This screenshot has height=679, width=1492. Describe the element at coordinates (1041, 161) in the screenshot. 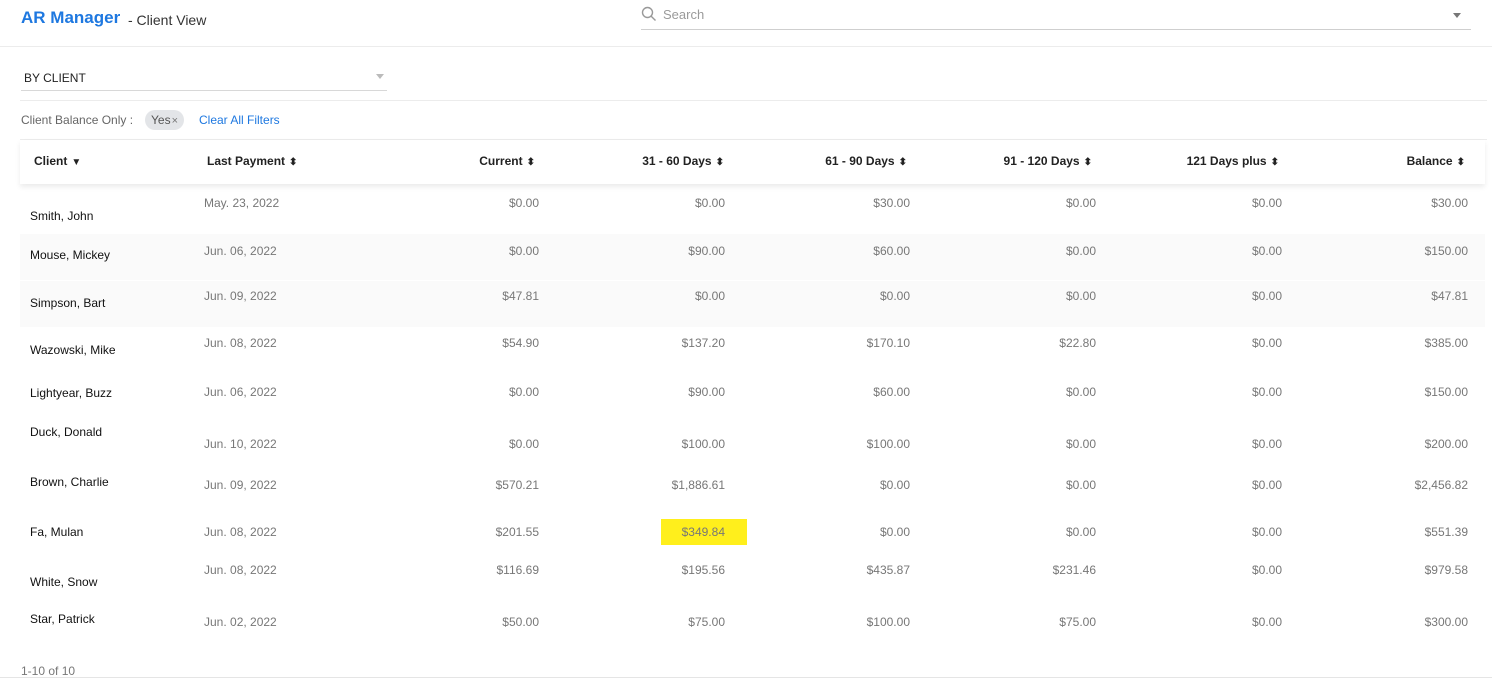

I see `column-header-label: 91 - 120 Days` at that location.